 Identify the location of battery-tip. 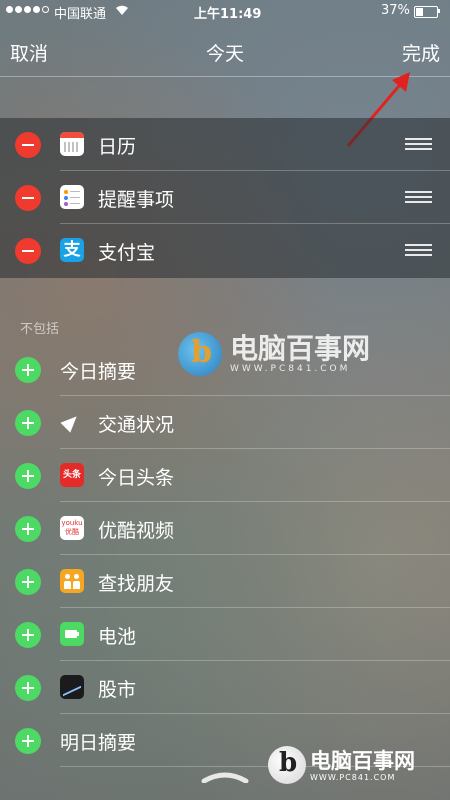
(439, 11).